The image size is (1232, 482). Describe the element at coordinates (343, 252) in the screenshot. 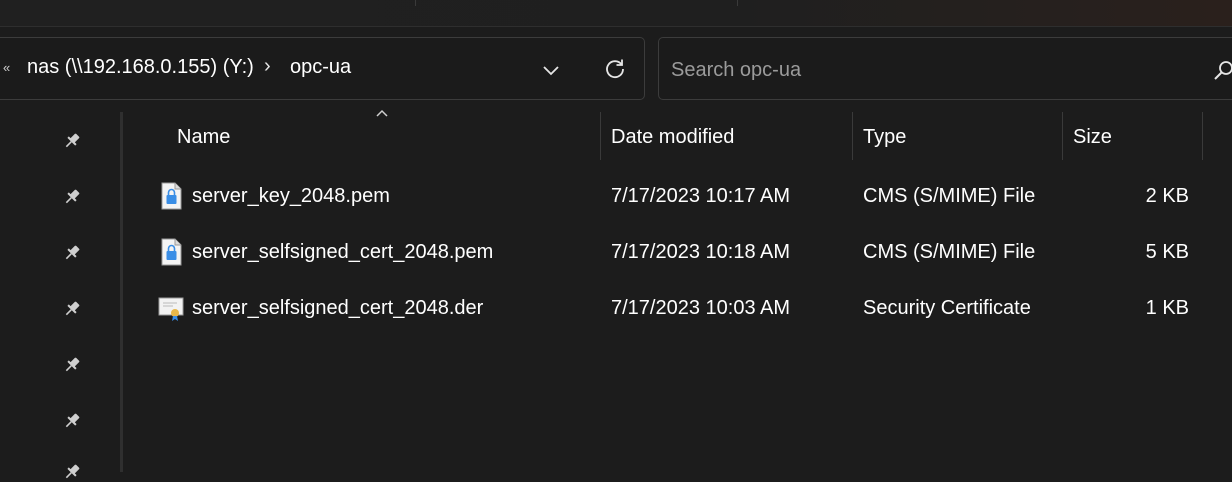

I see `file-name: server_selfsigned_cert_2048.pem` at that location.